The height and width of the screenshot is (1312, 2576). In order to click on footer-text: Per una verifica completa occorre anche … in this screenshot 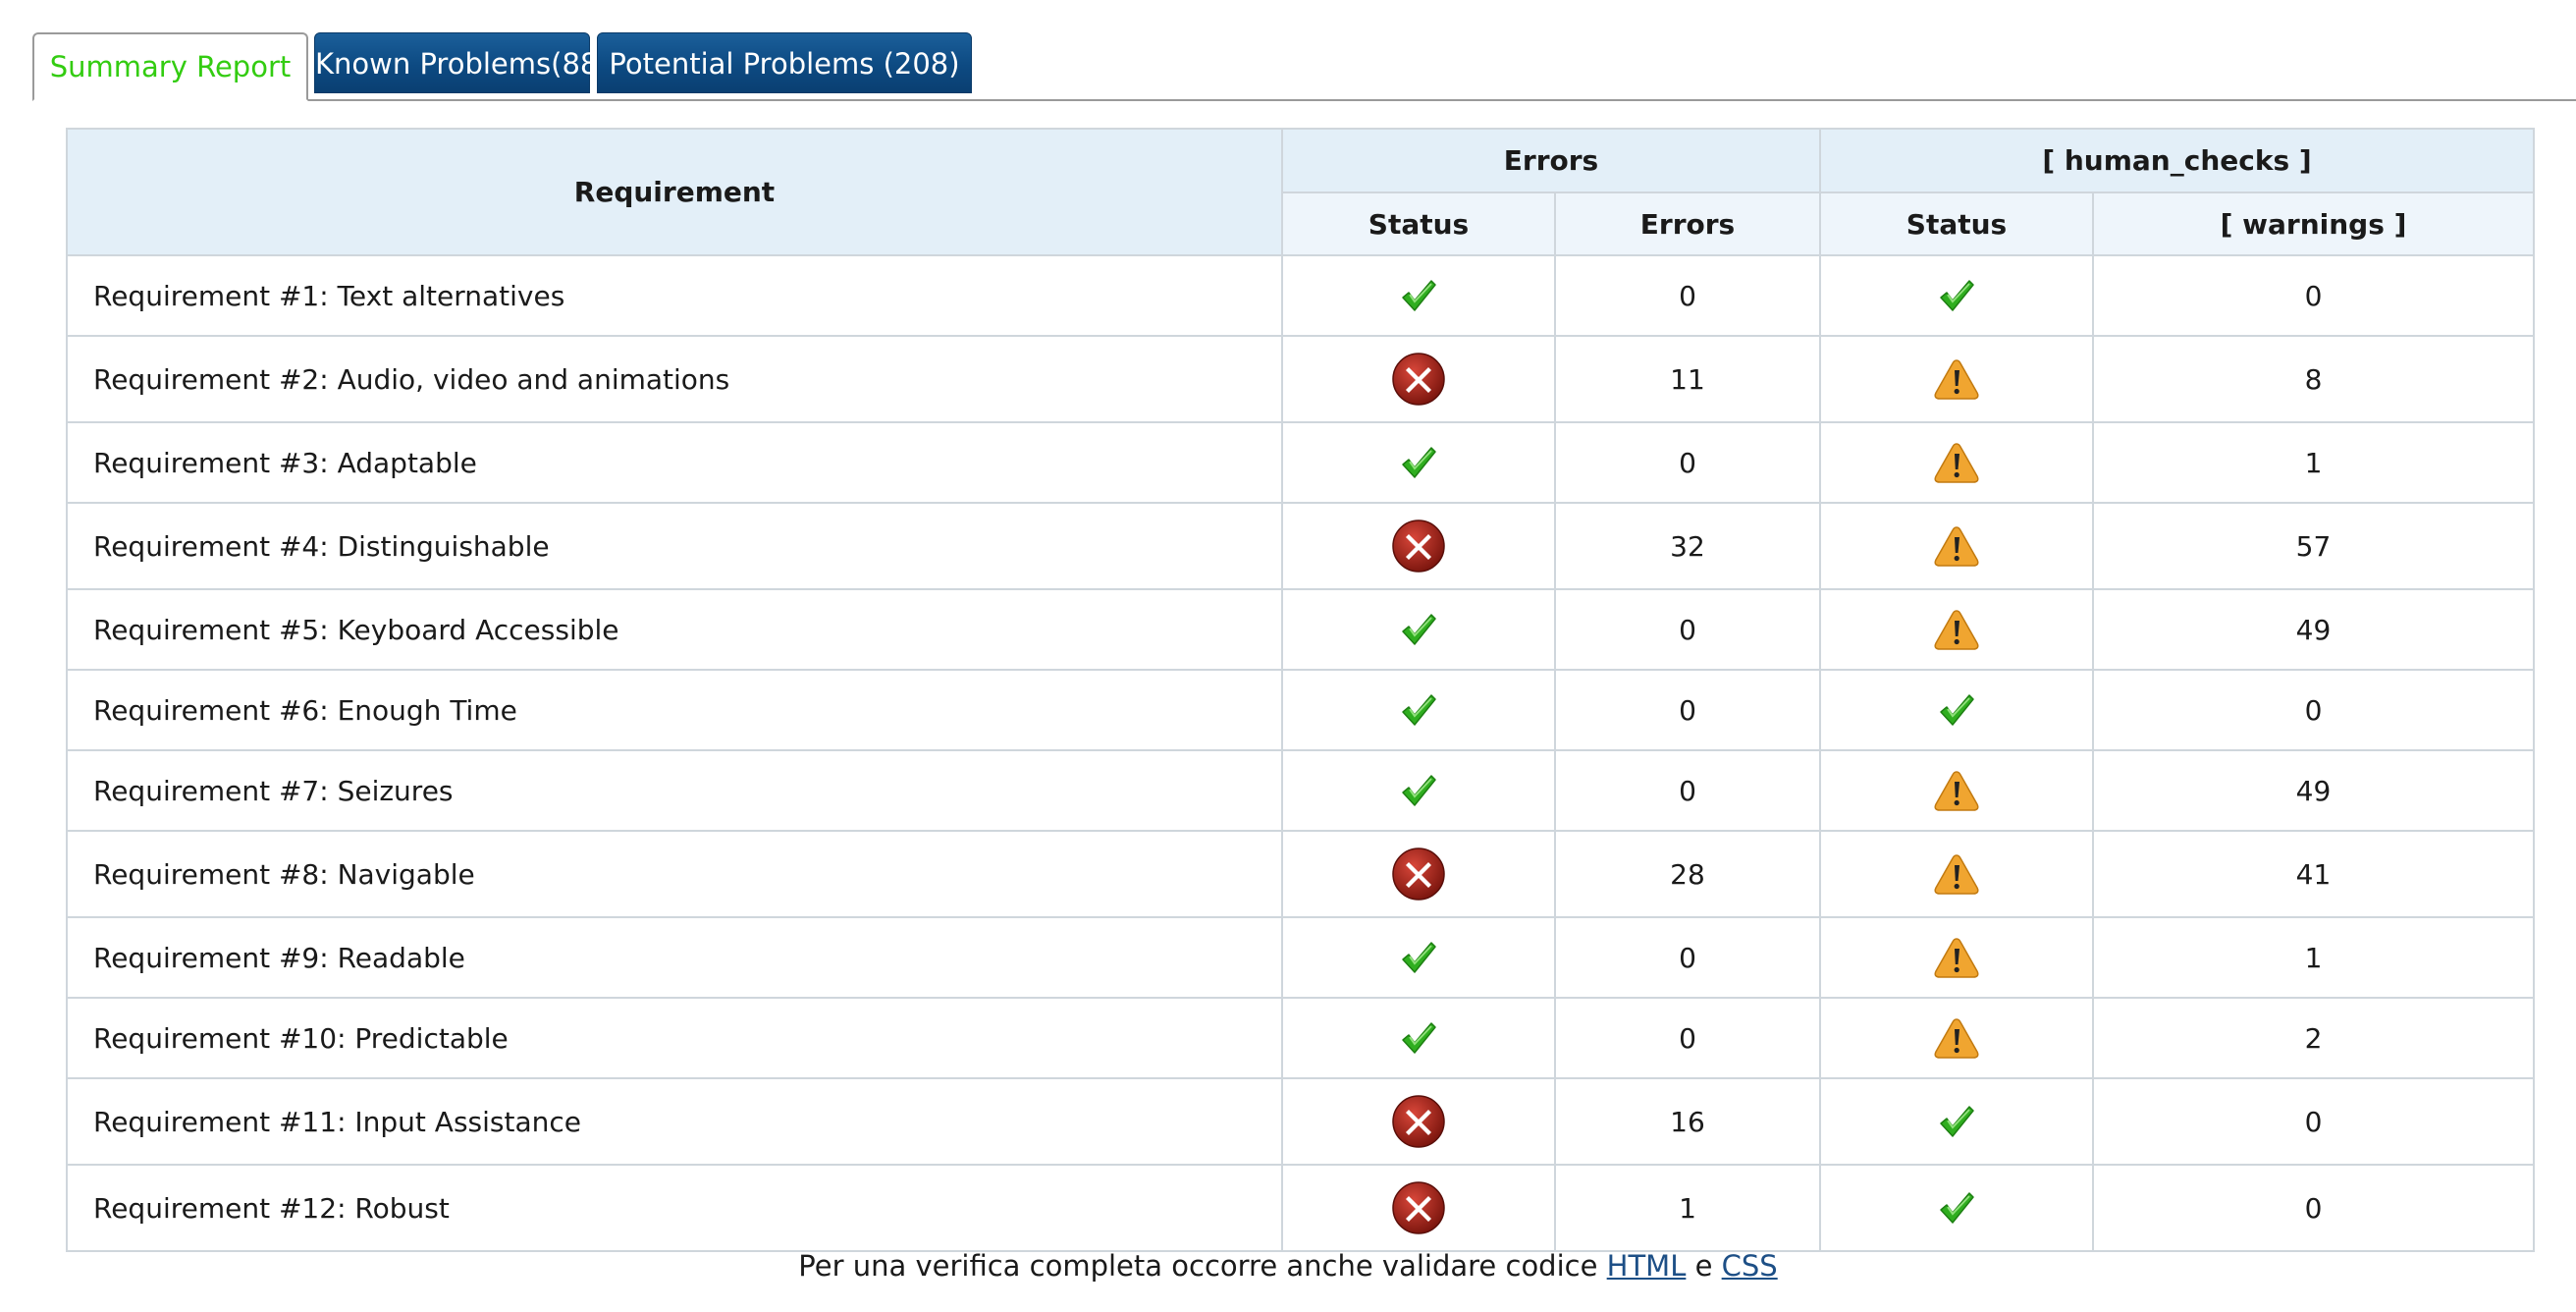, I will do `click(1202, 1266)`.